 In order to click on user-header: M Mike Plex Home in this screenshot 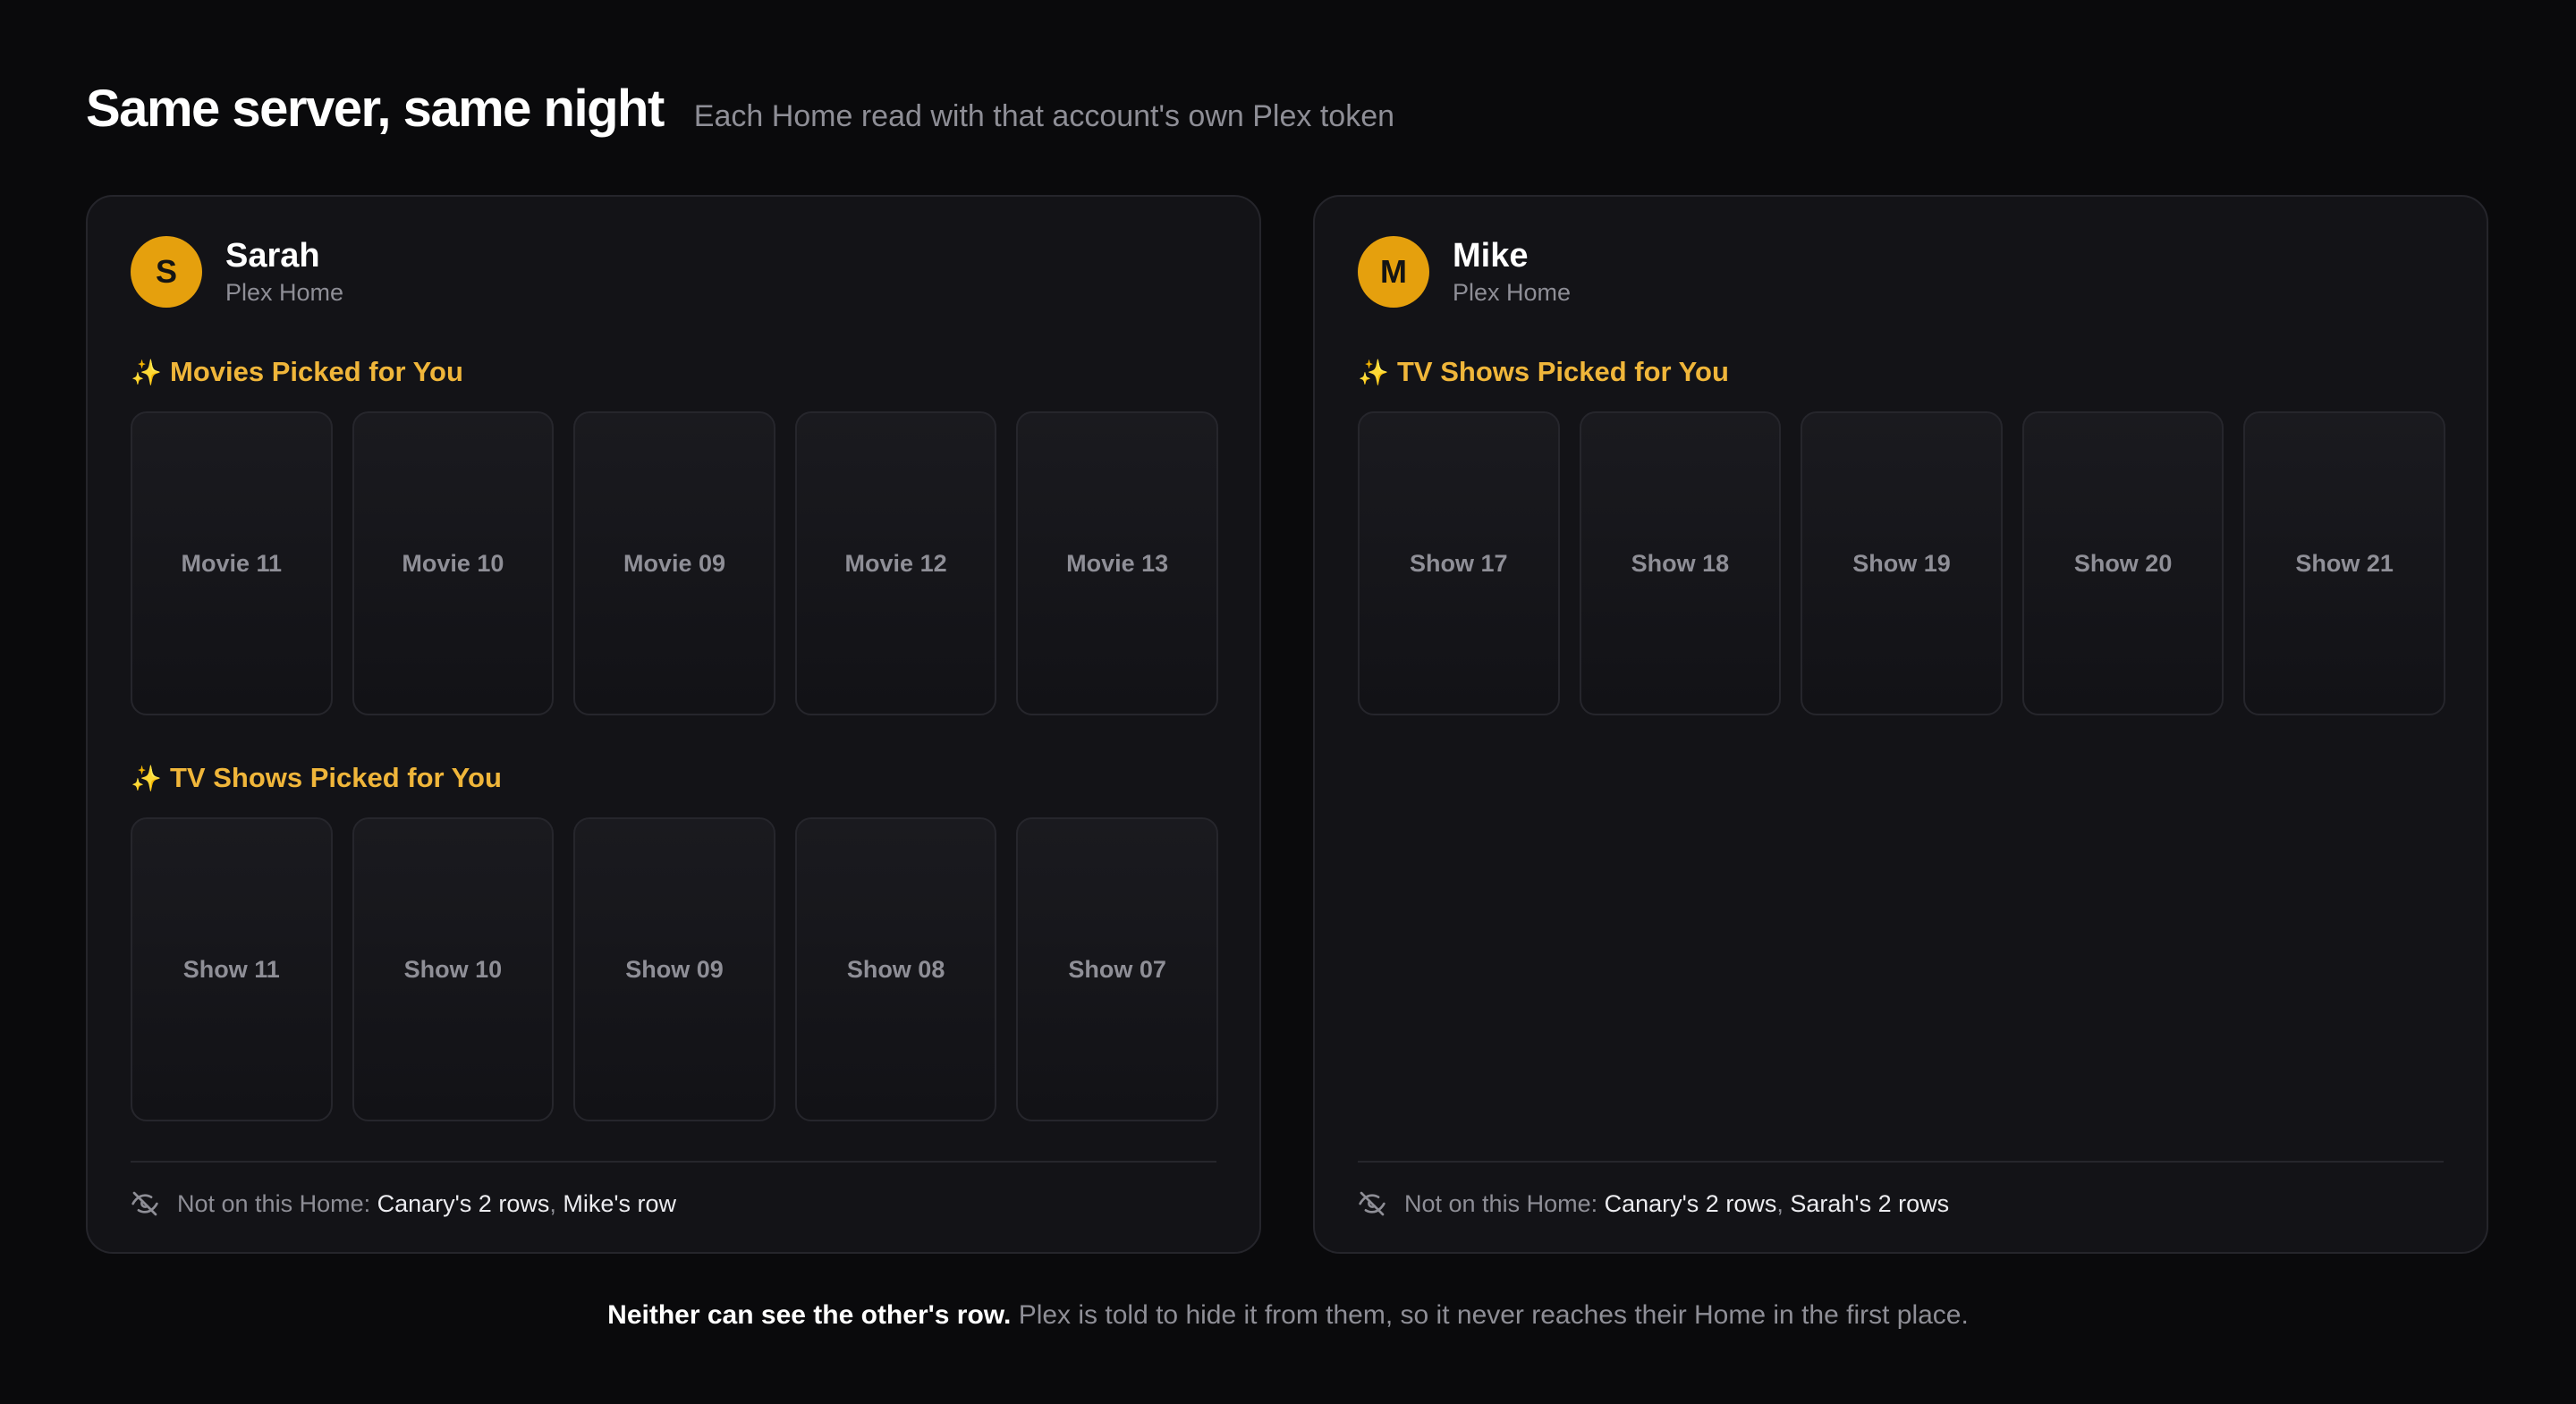, I will do `click(1464, 272)`.